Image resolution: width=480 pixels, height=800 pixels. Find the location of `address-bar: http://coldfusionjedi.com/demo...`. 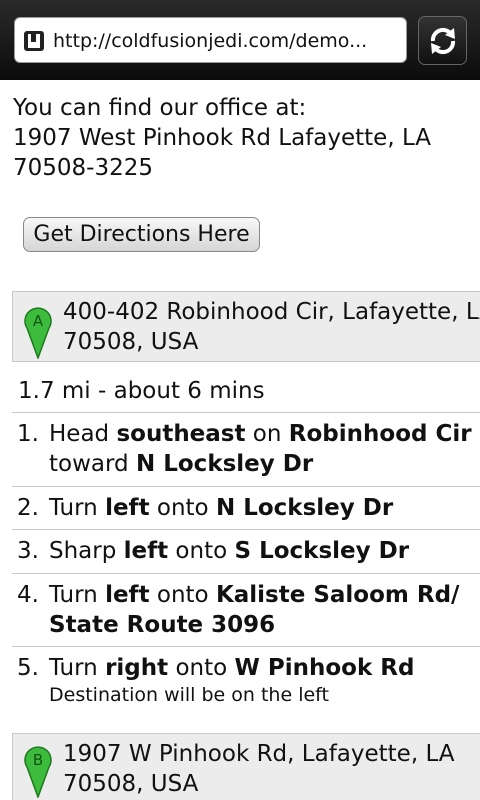

address-bar: http://coldfusionjedi.com/demo... is located at coordinates (210, 40).